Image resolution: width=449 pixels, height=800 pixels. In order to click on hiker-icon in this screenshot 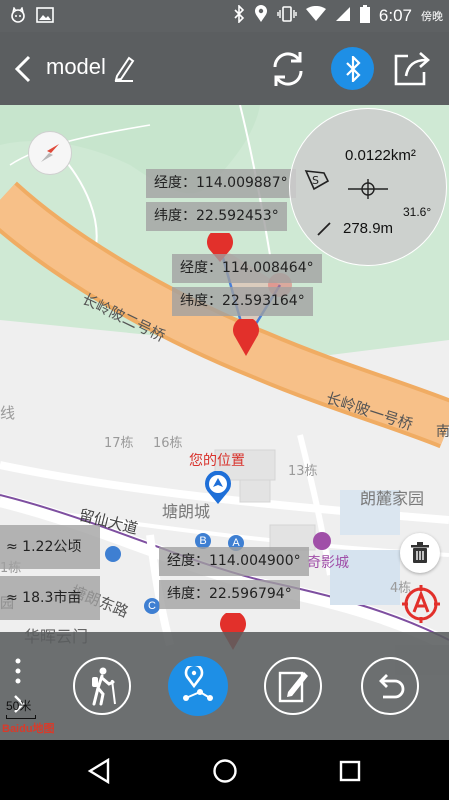, I will do `click(104, 686)`.